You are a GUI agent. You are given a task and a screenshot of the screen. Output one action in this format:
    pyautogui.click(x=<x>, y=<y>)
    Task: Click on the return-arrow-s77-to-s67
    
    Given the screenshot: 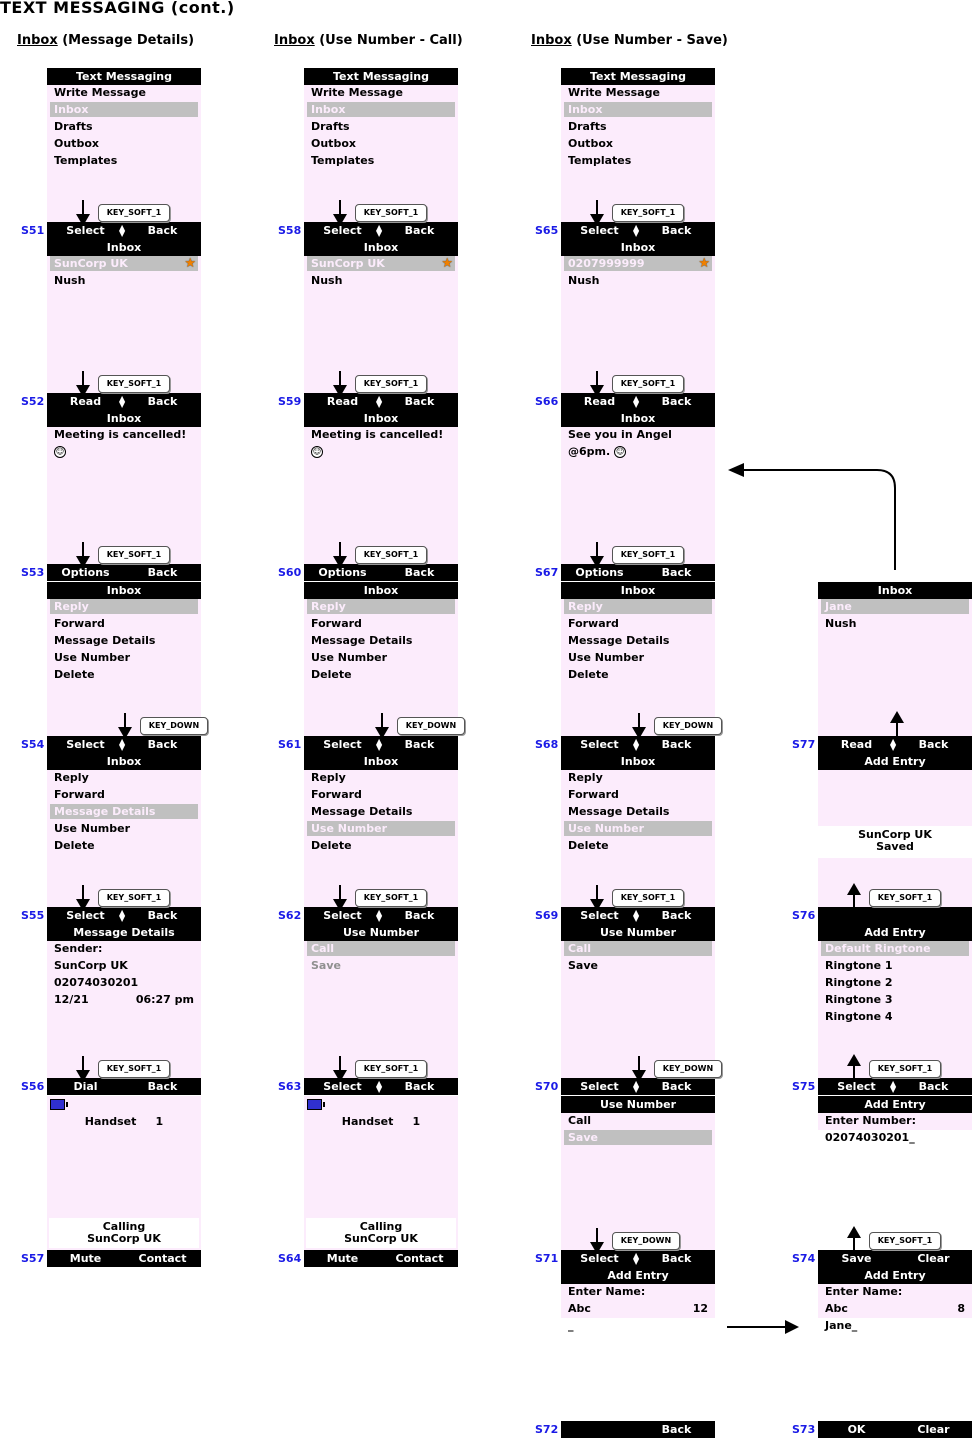 What is the action you would take?
    pyautogui.click(x=812, y=516)
    